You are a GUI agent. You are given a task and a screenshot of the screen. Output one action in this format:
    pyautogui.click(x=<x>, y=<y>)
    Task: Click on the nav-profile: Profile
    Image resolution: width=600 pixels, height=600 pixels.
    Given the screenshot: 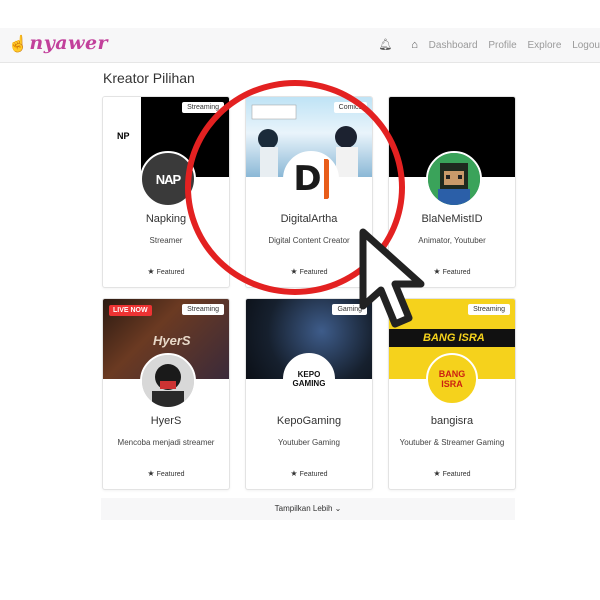 What is the action you would take?
    pyautogui.click(x=502, y=45)
    